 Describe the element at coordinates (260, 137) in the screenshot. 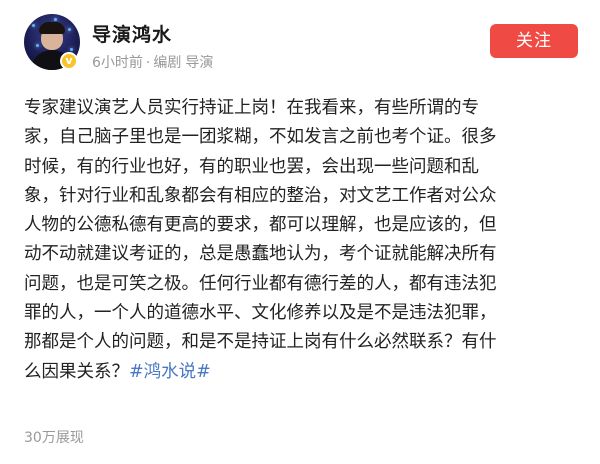

I see `post-text-line: 家，自己脑子里也是一团浆糊，不如发言之前也考个证。很多` at that location.